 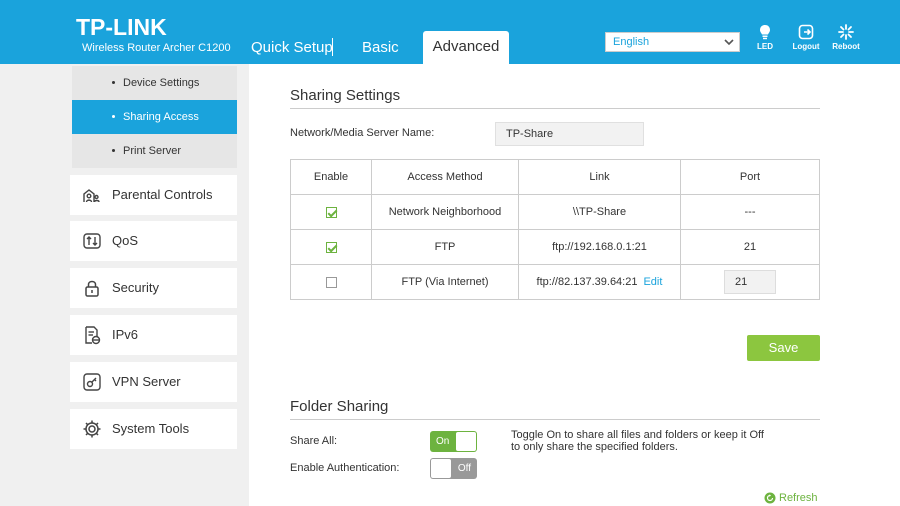 What do you see at coordinates (729, 42) in the screenshot?
I see `chevron-down-icon` at bounding box center [729, 42].